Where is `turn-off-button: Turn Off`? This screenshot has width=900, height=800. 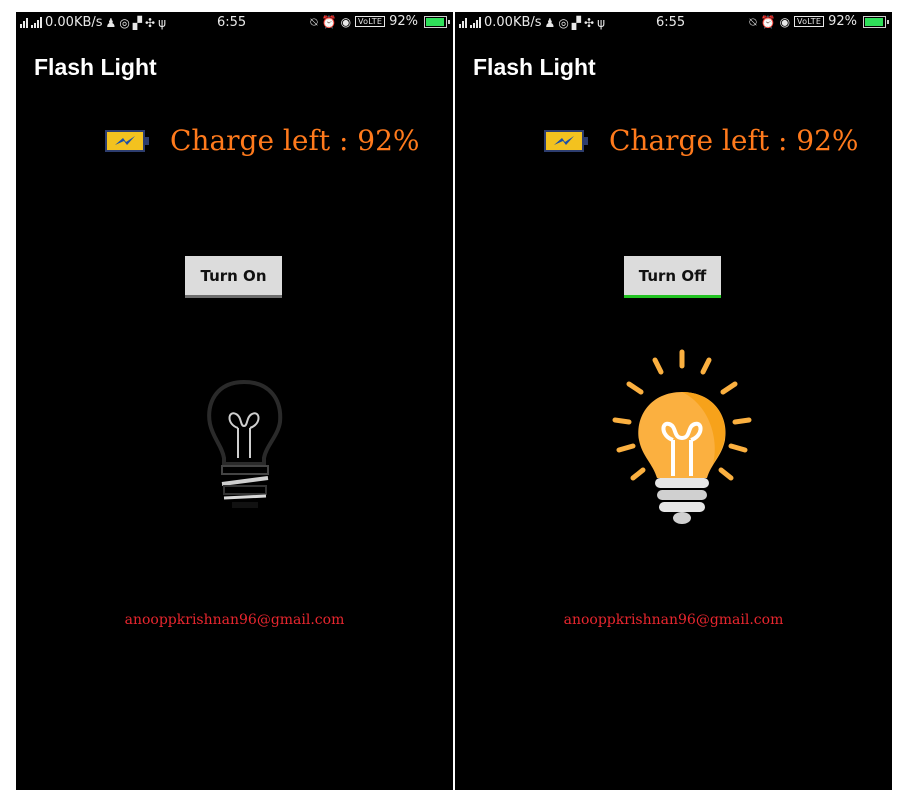
turn-off-button: Turn Off is located at coordinates (672, 277).